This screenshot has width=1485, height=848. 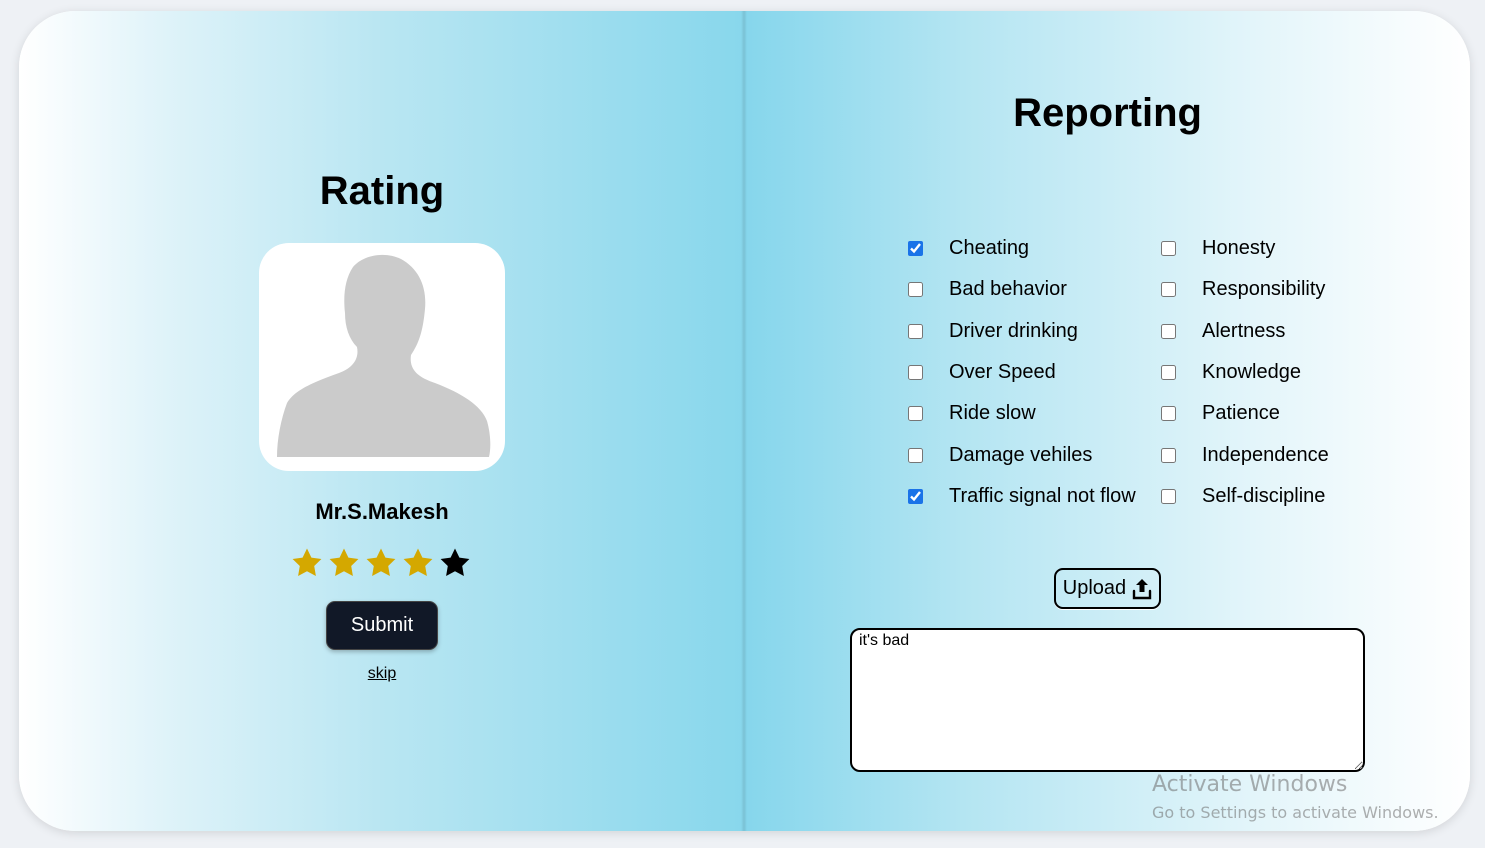 I want to click on reporting-title: Reporting, so click(x=1107, y=113).